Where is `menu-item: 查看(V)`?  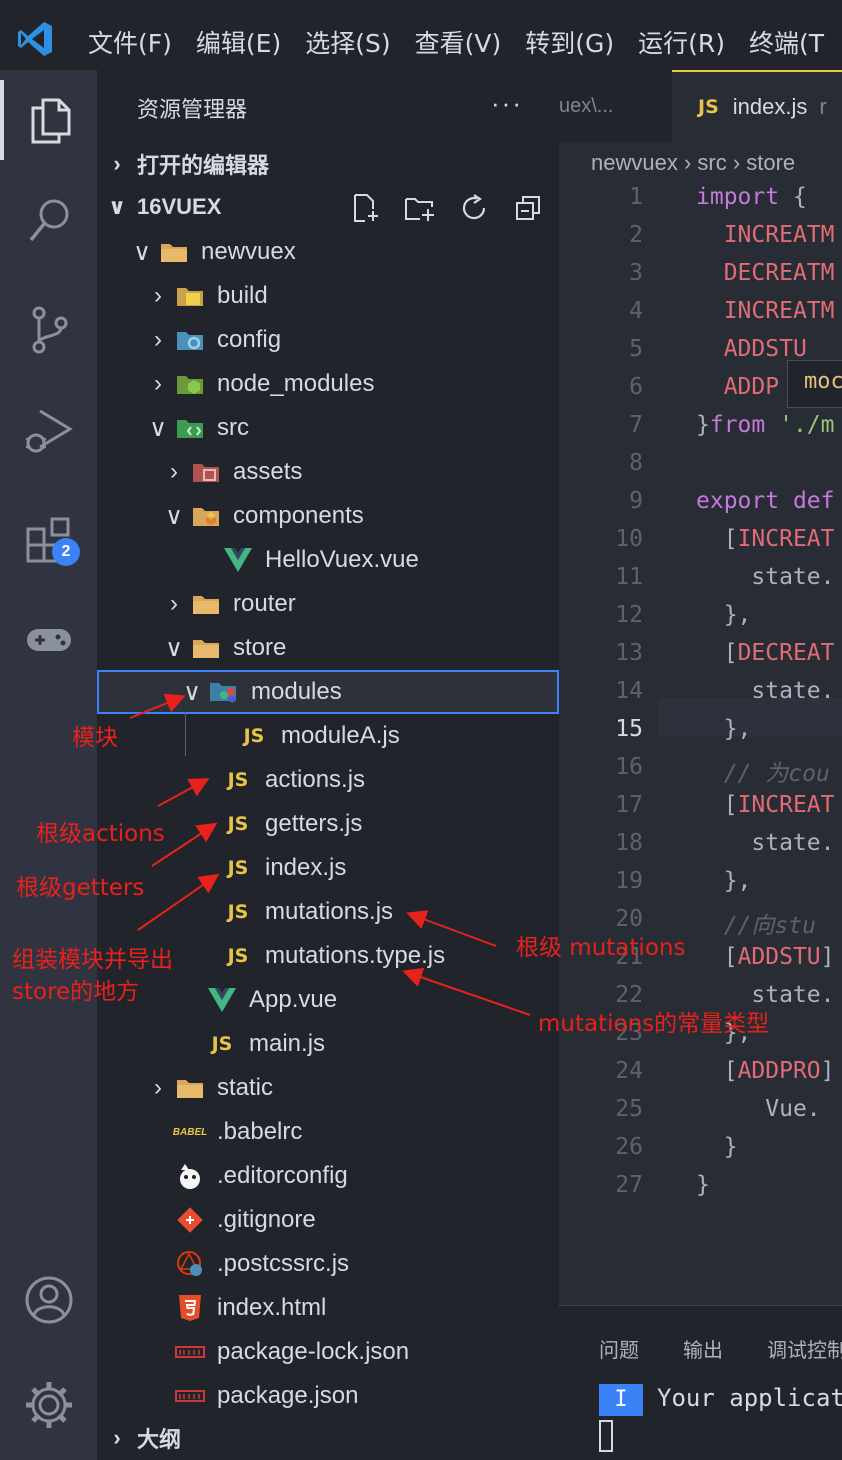
menu-item: 查看(V) is located at coordinates (458, 42).